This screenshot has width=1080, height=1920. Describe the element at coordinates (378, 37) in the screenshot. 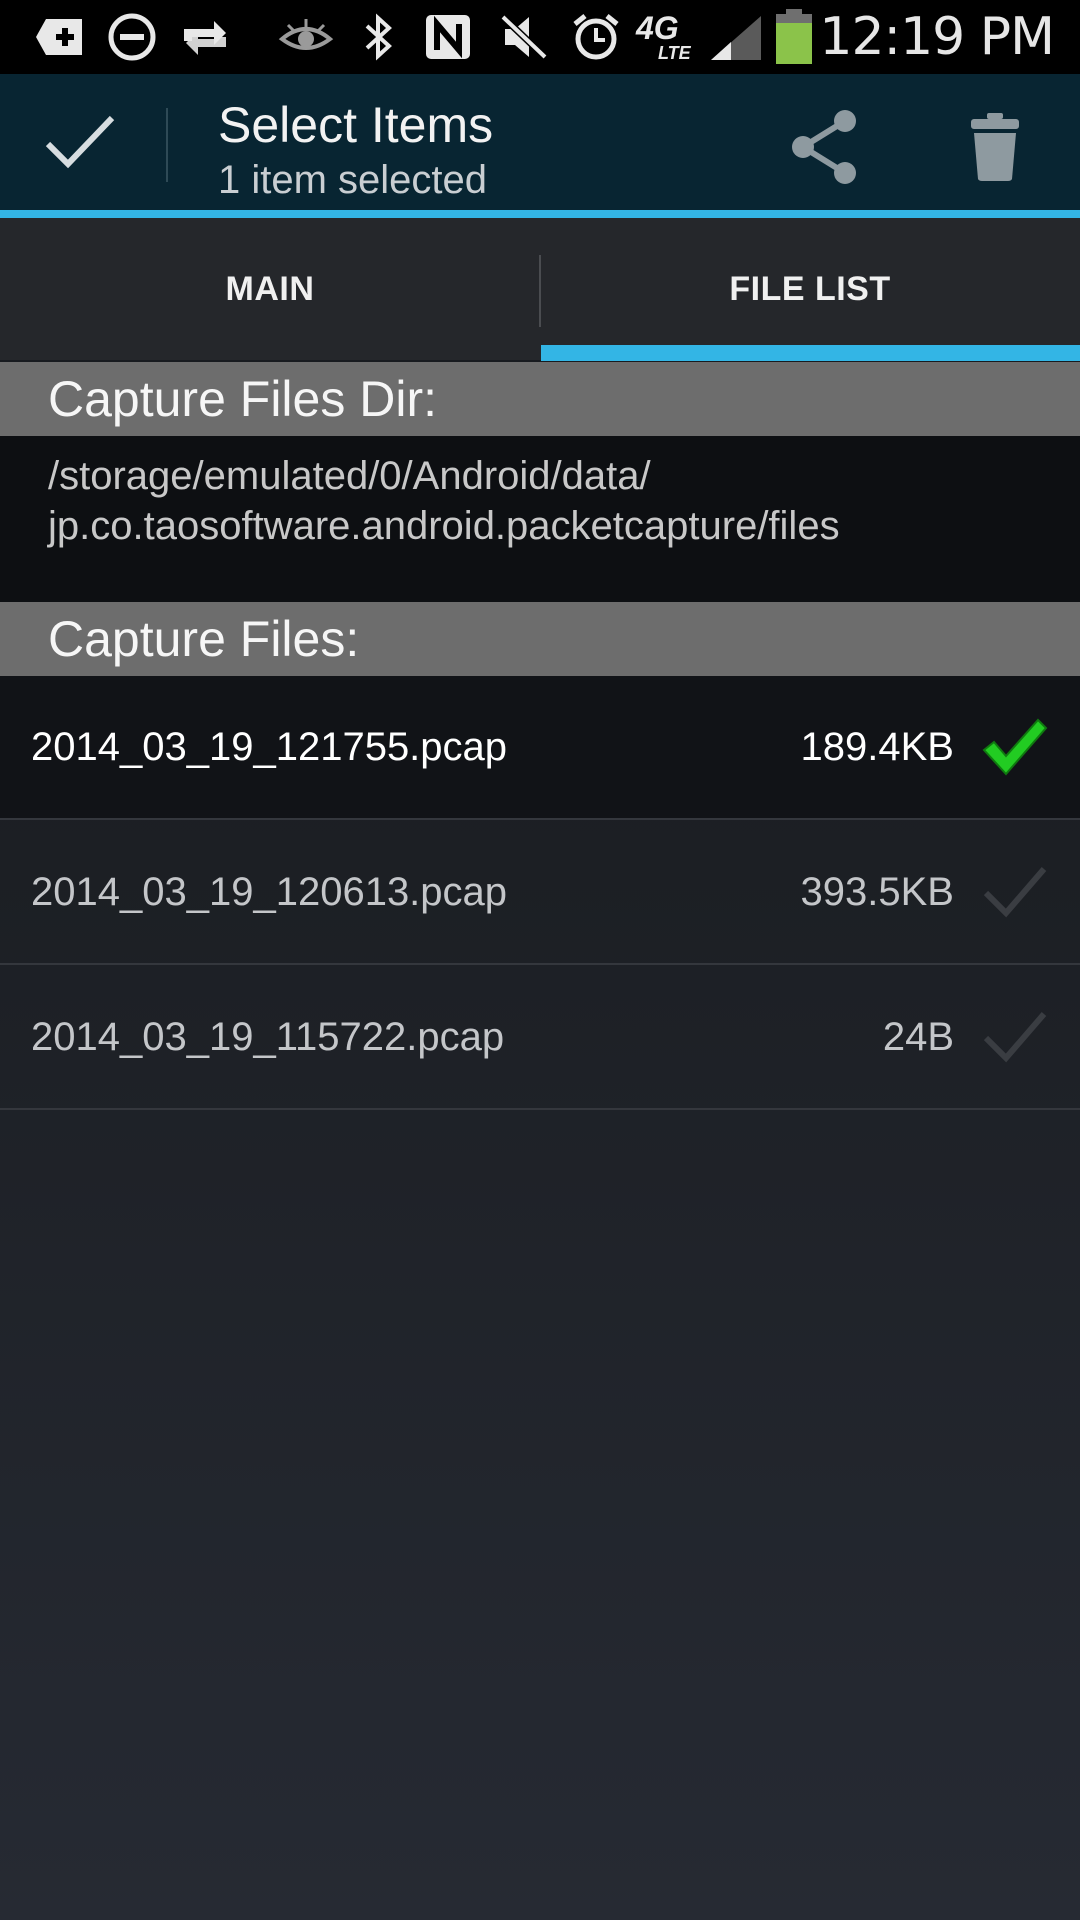

I see `bluetooth-icon` at that location.